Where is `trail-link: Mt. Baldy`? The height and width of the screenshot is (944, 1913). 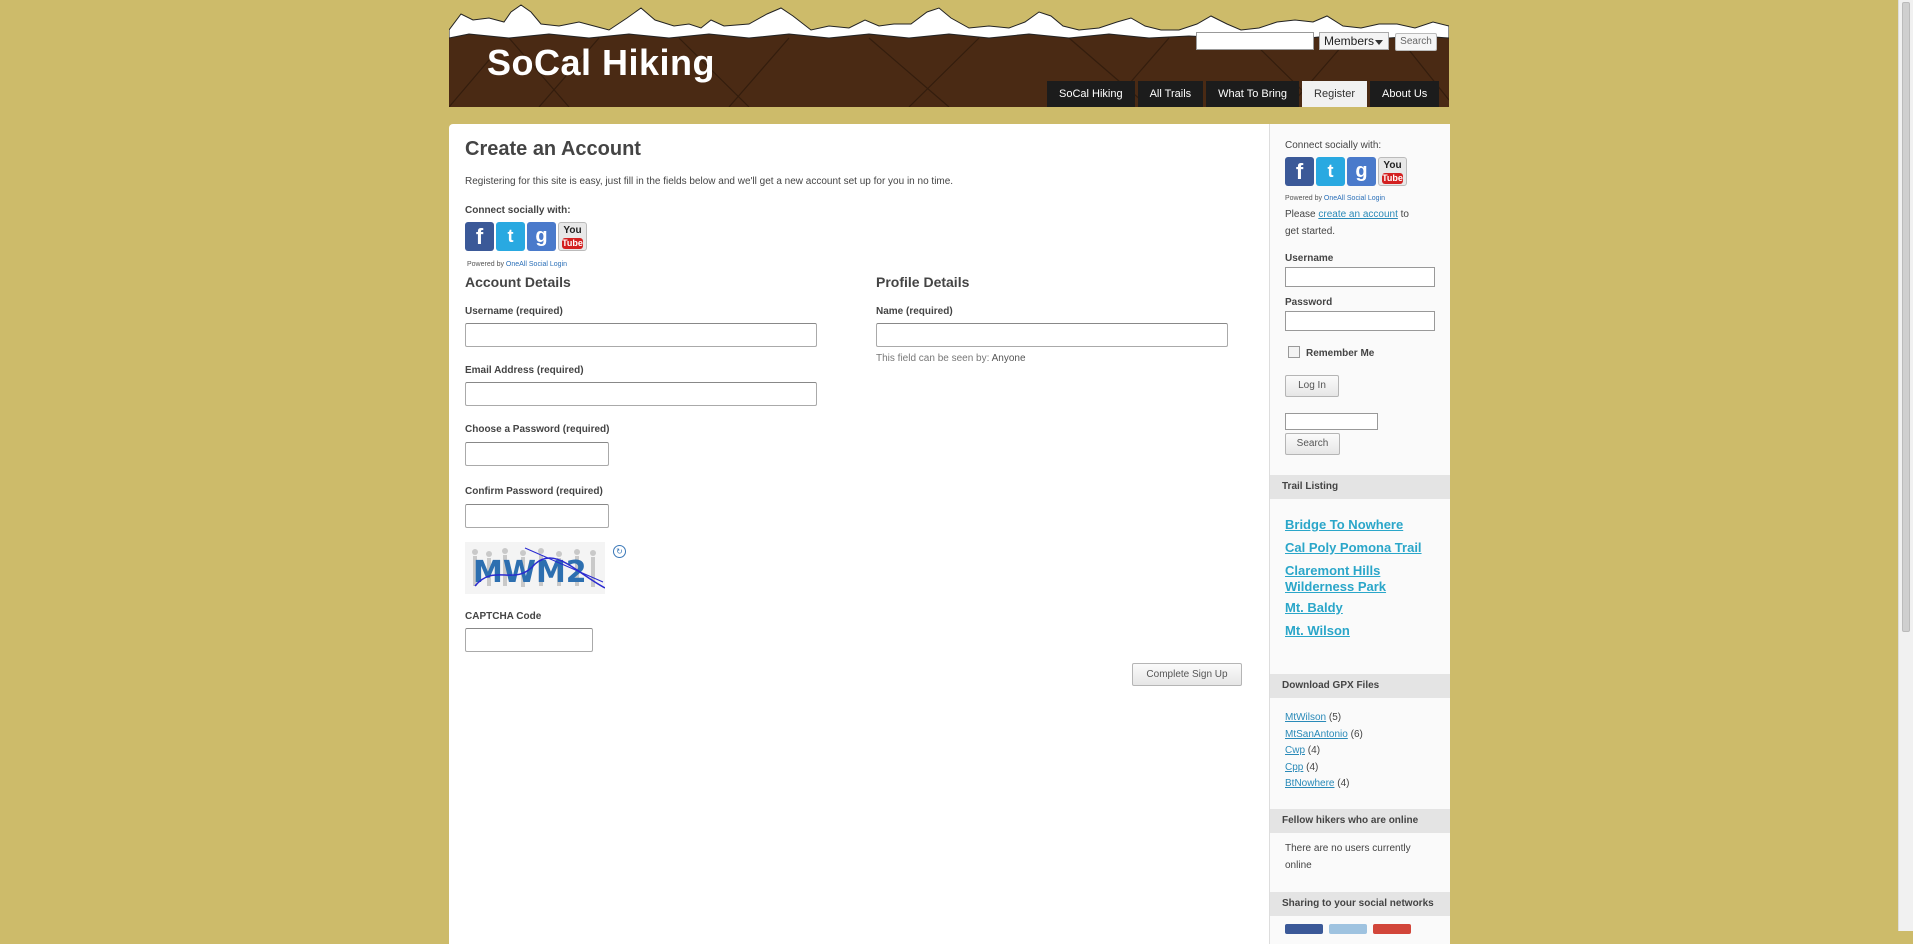 trail-link: Mt. Baldy is located at coordinates (1365, 608).